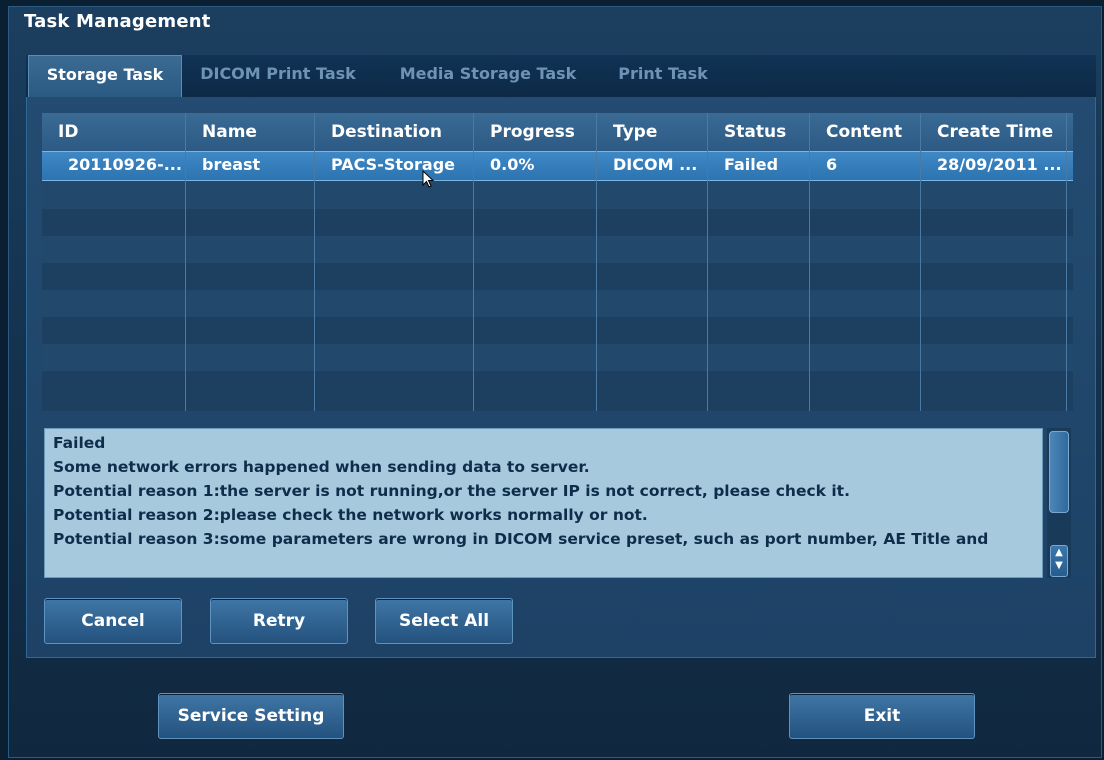 The image size is (1104, 760). I want to click on column-header-type: Type, so click(652, 132).